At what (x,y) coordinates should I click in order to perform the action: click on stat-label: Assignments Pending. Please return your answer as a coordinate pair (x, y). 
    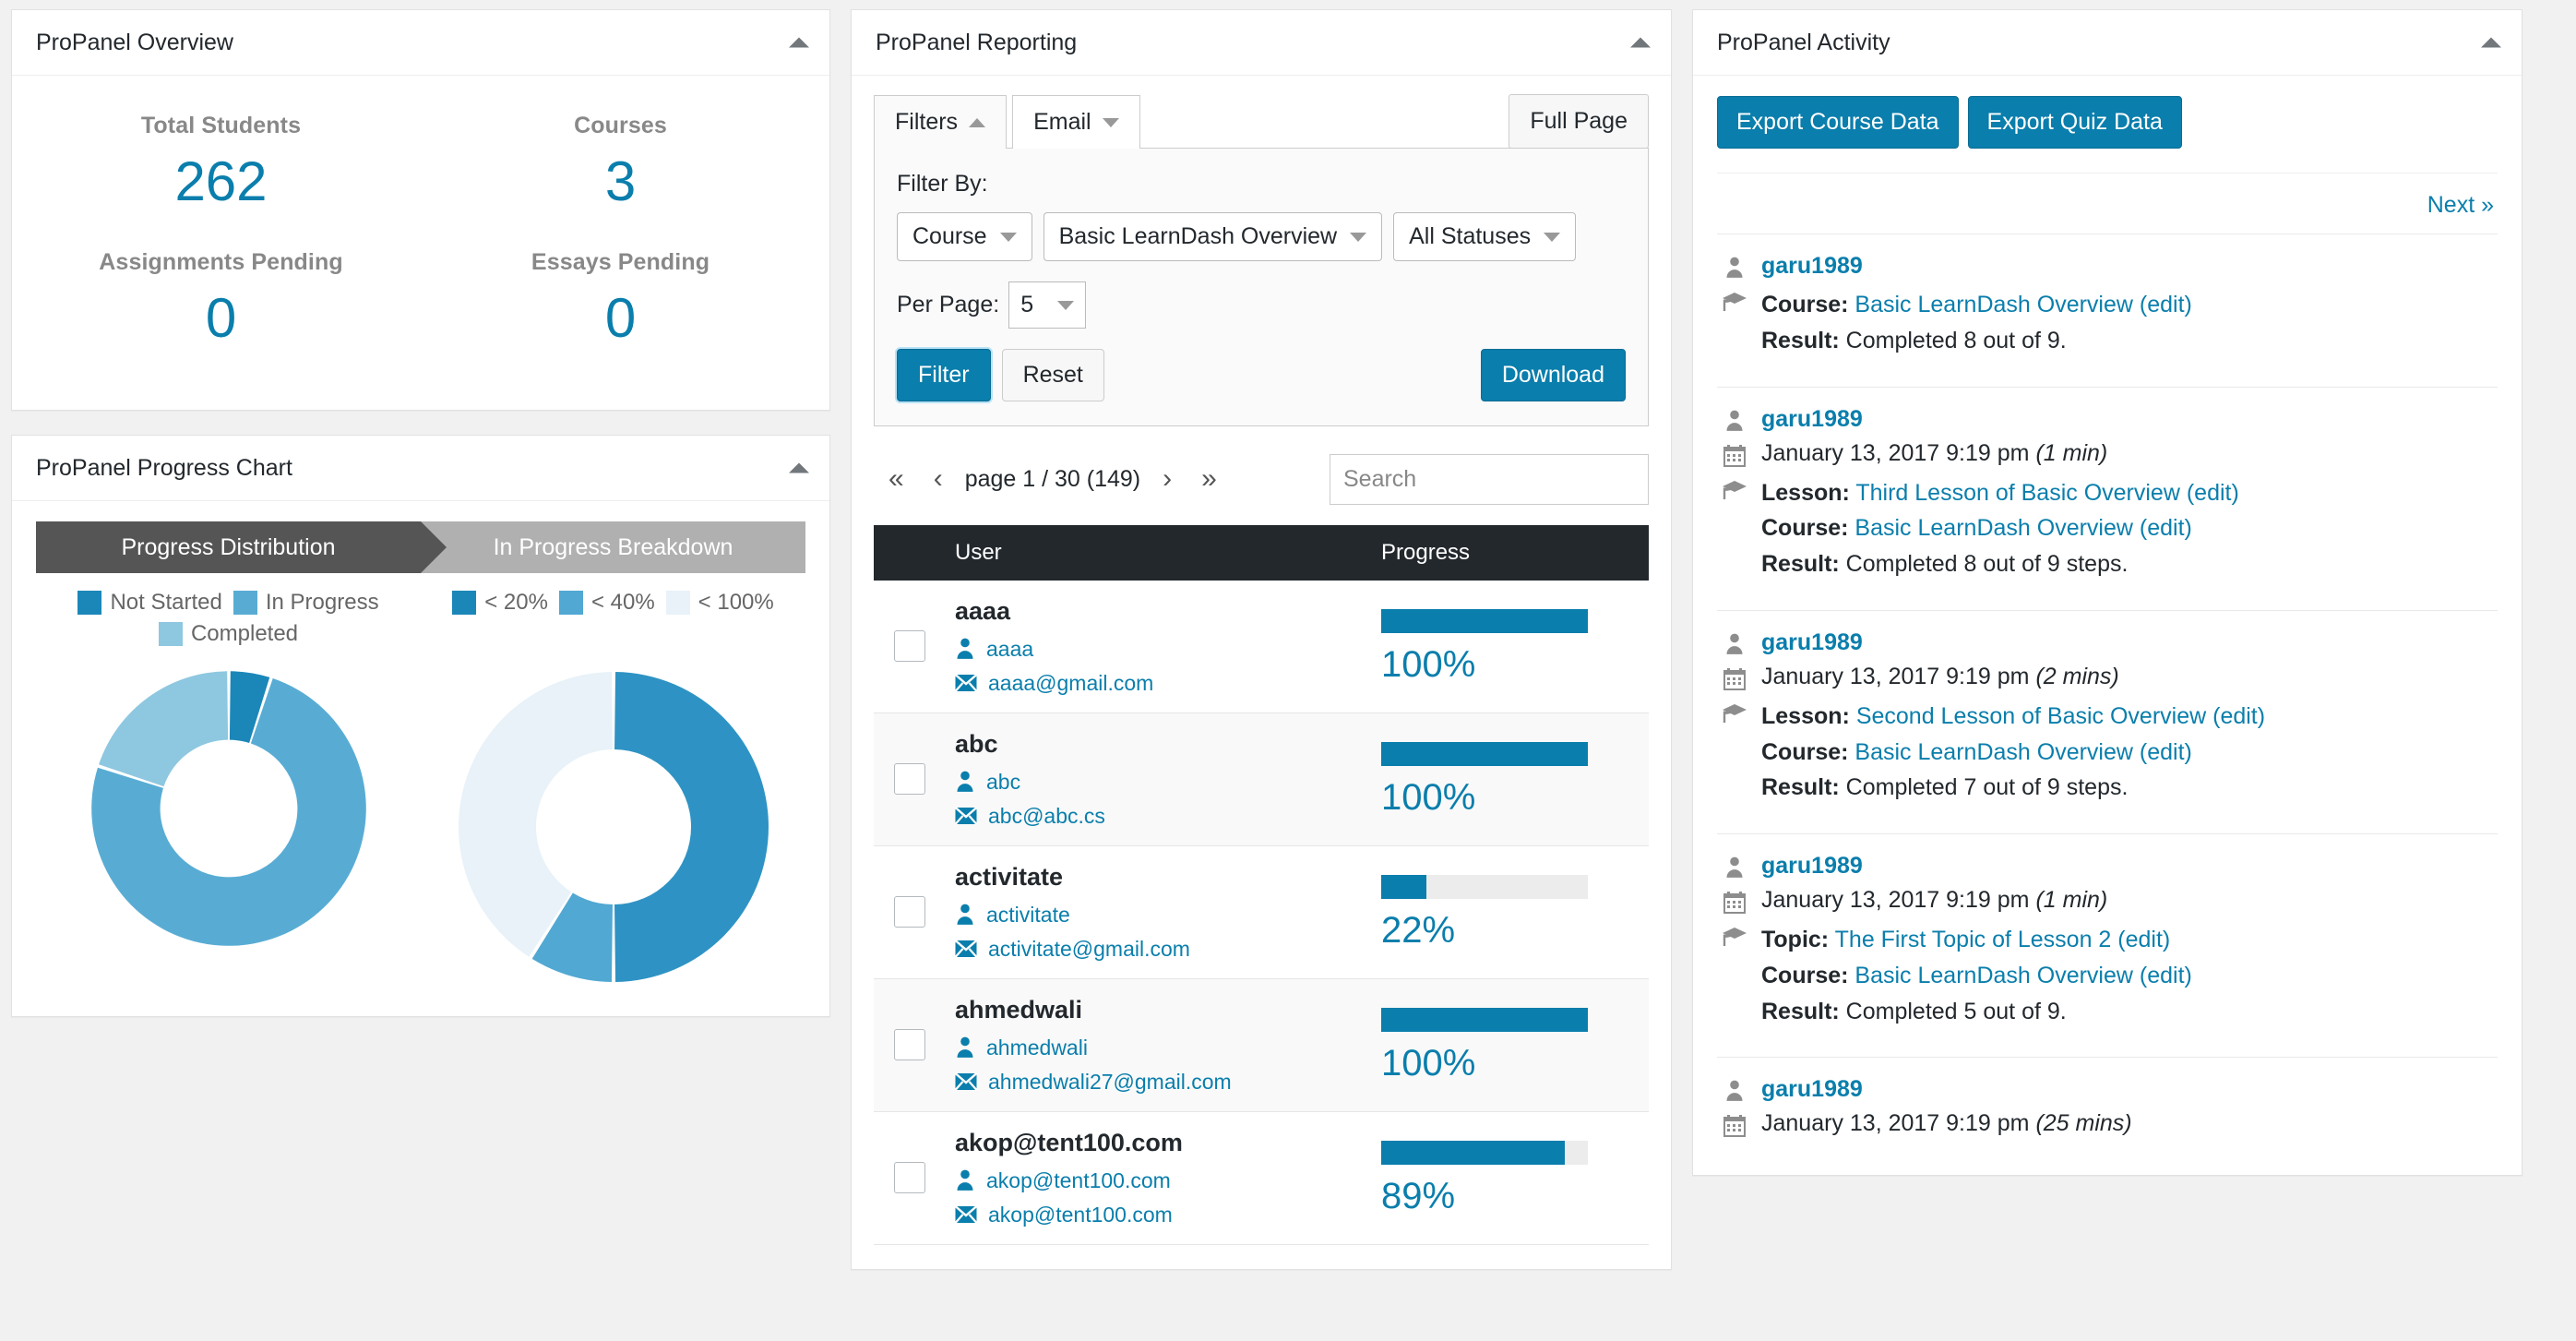
    Looking at the image, I should click on (221, 262).